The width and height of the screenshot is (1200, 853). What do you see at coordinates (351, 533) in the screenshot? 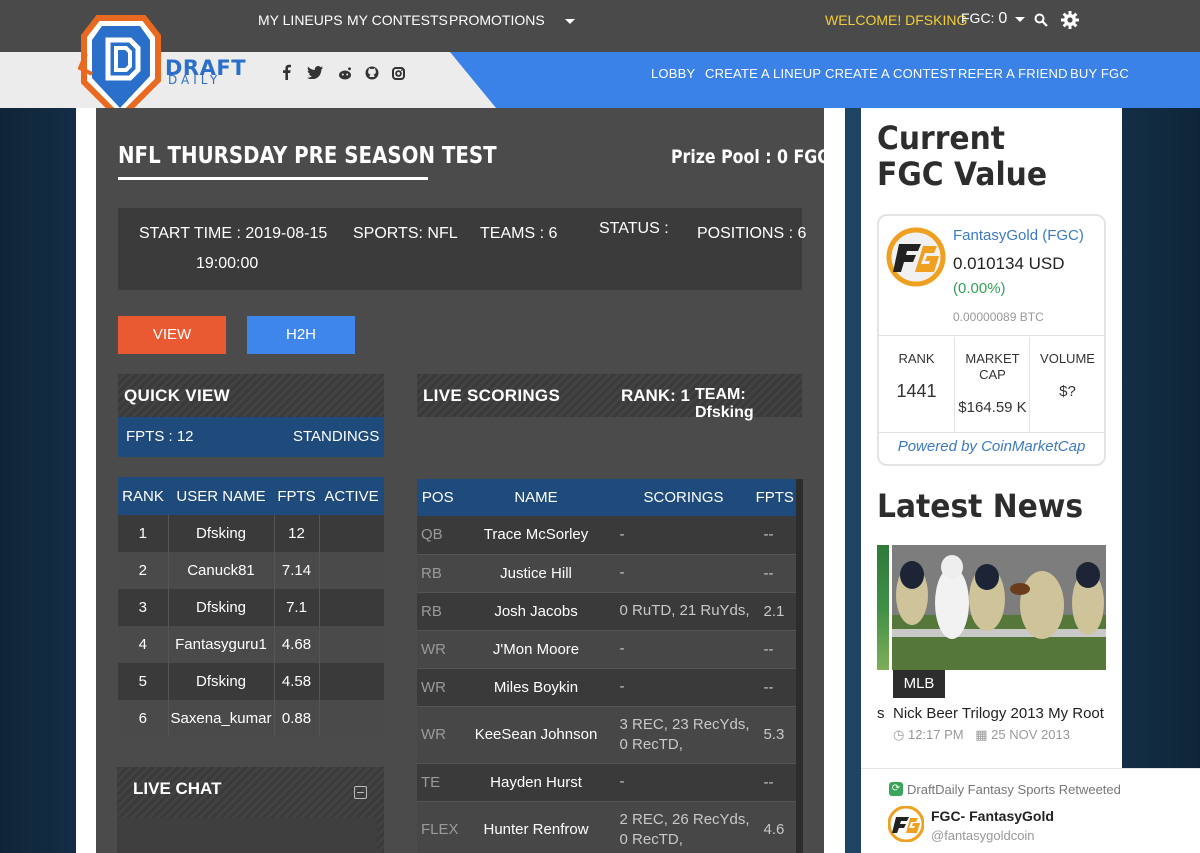
I see `active-cell` at bounding box center [351, 533].